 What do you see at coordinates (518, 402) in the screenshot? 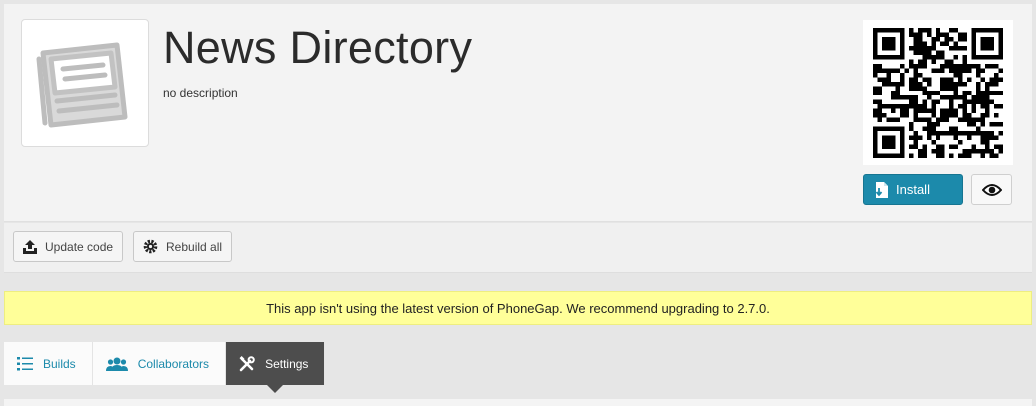
I see `settings-panel` at bounding box center [518, 402].